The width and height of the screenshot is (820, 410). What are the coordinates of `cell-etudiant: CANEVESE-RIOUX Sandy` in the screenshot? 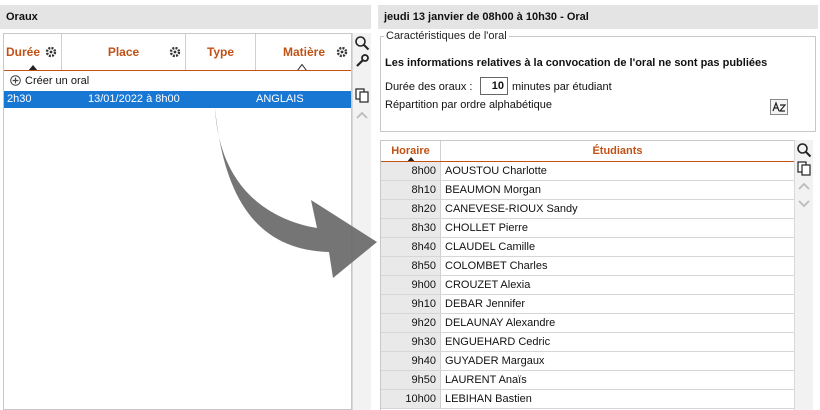 It's located at (511, 209).